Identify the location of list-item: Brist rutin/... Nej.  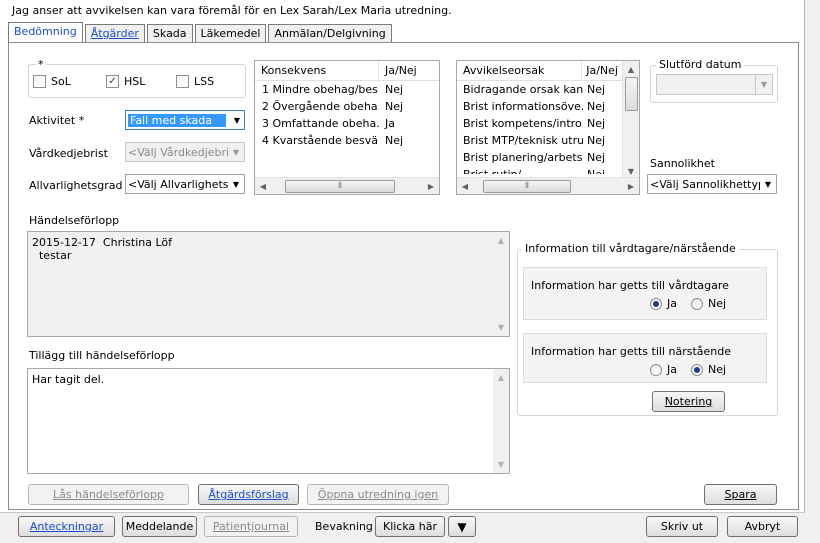
(548, 170).